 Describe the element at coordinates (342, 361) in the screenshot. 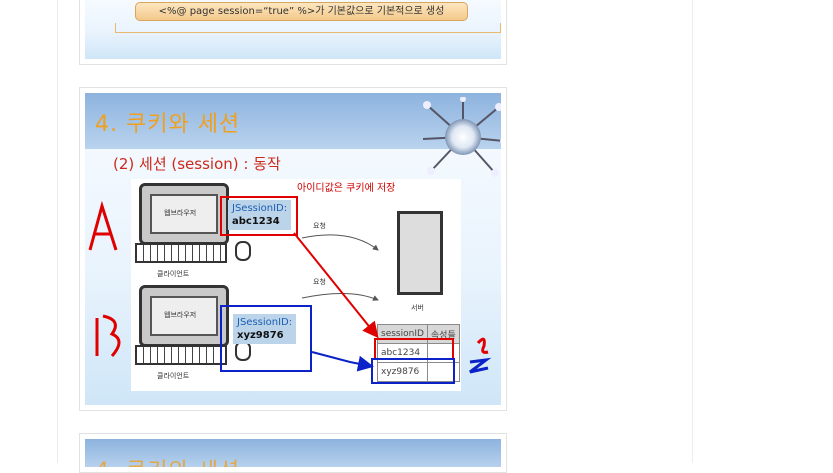

I see `blue-arrow-to-table` at that location.